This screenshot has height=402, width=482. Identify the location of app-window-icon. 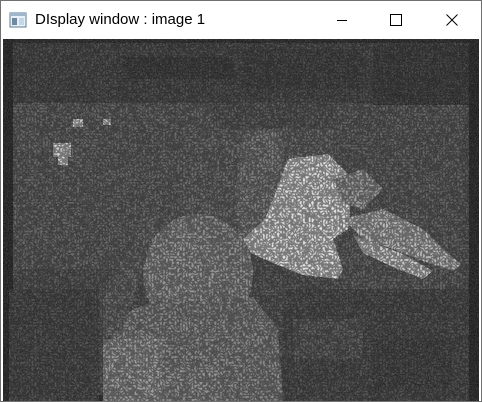
(18, 20).